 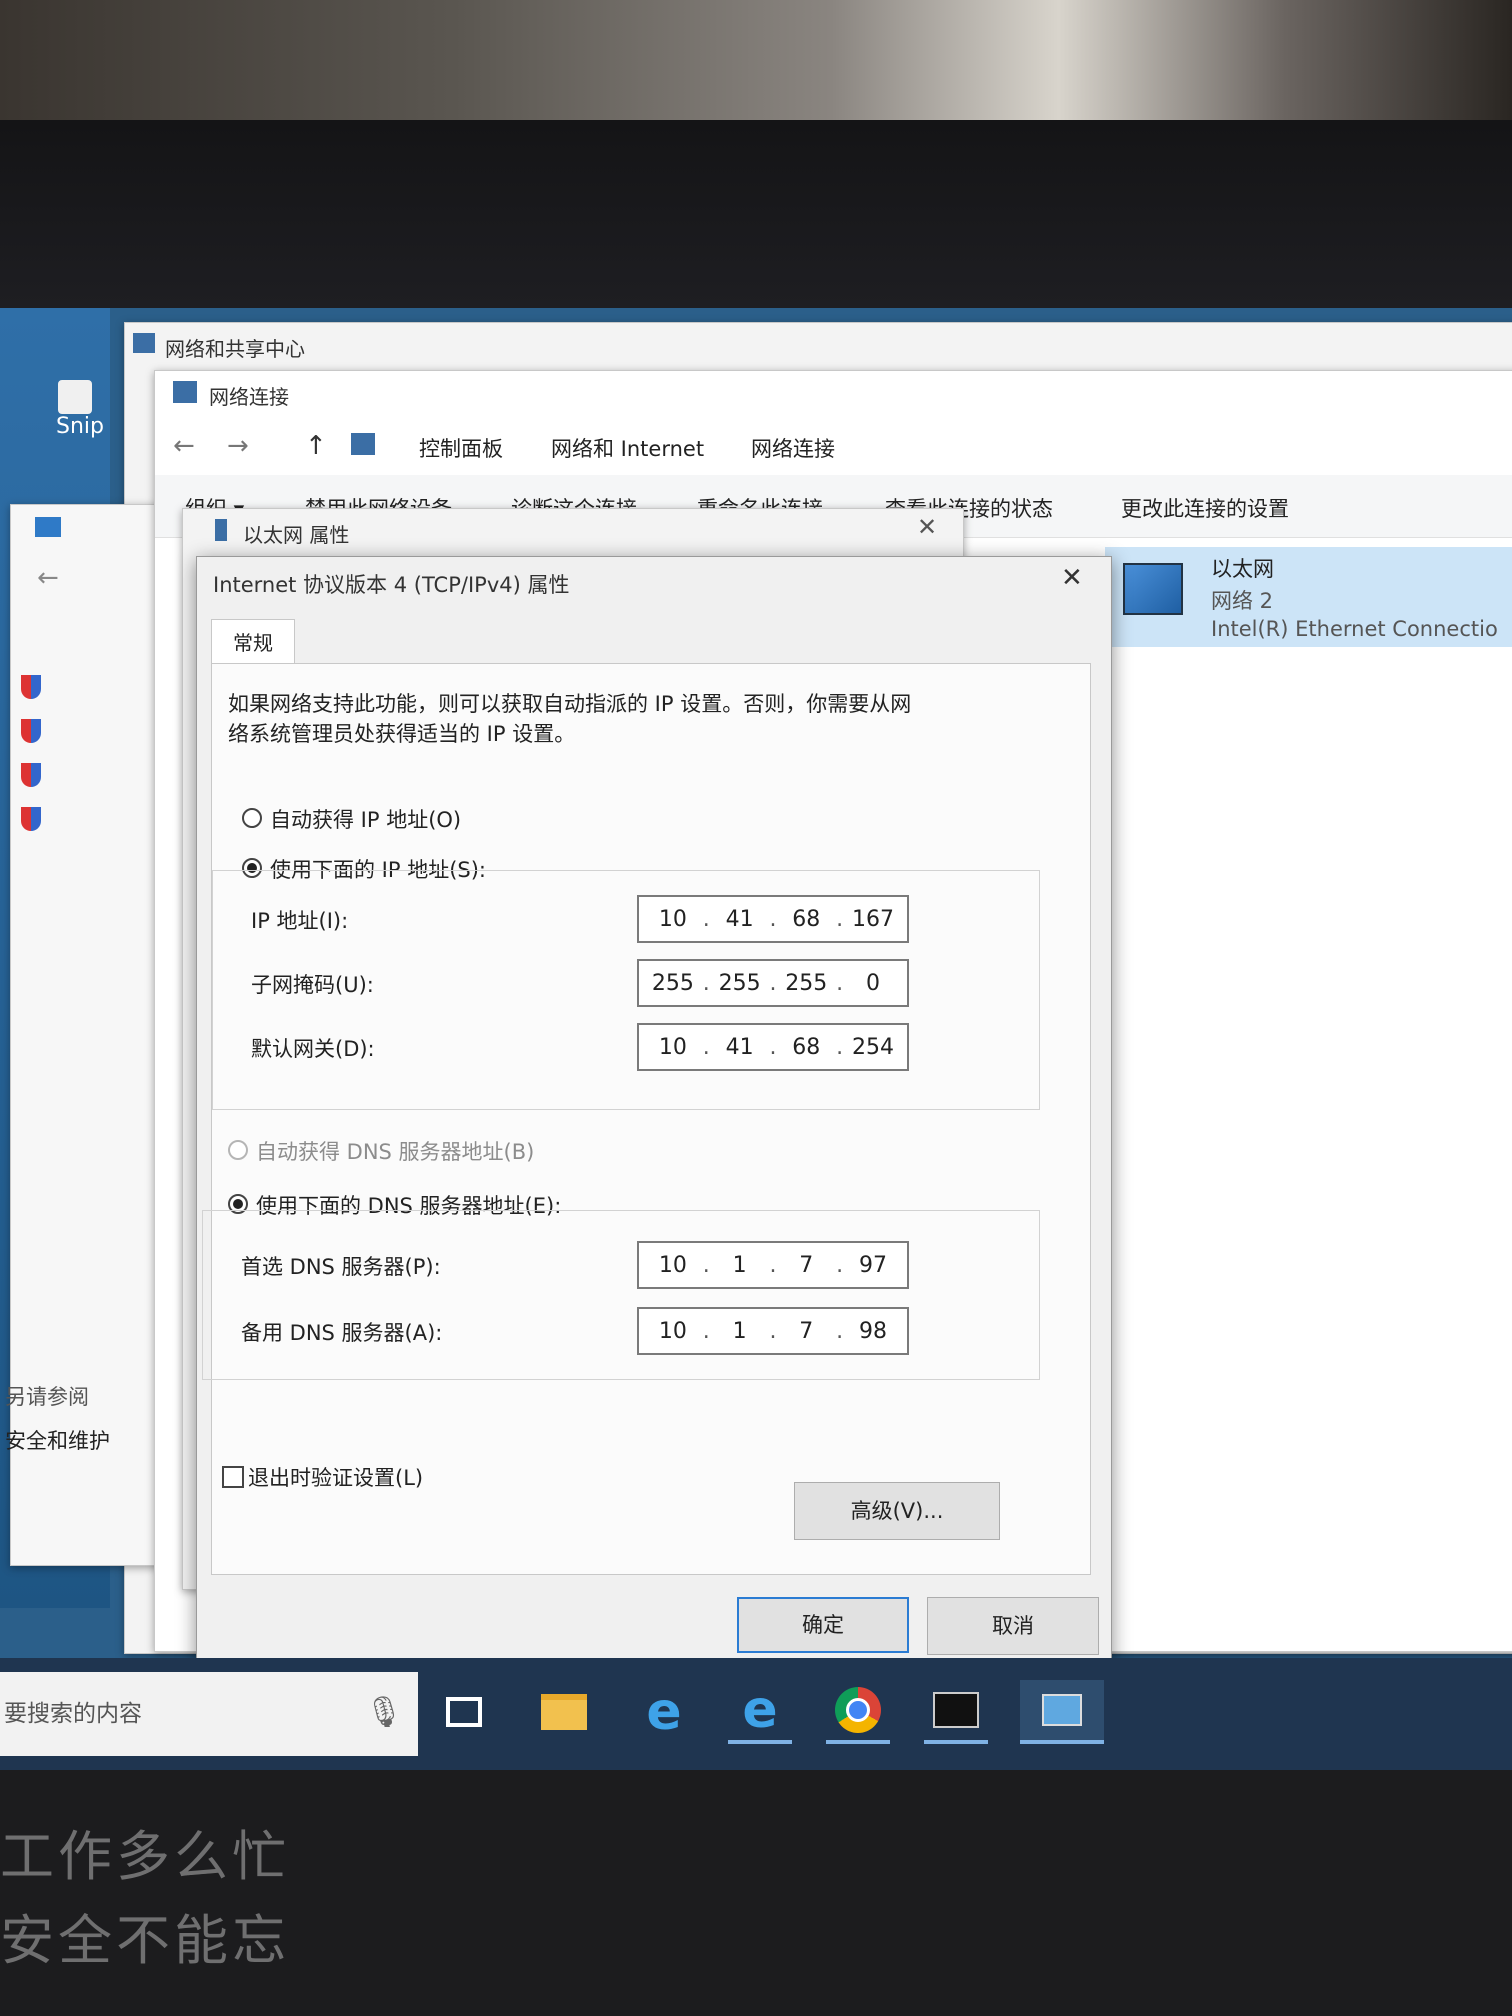 I want to click on validate-on-exit-checkbox, so click(x=233, y=1477).